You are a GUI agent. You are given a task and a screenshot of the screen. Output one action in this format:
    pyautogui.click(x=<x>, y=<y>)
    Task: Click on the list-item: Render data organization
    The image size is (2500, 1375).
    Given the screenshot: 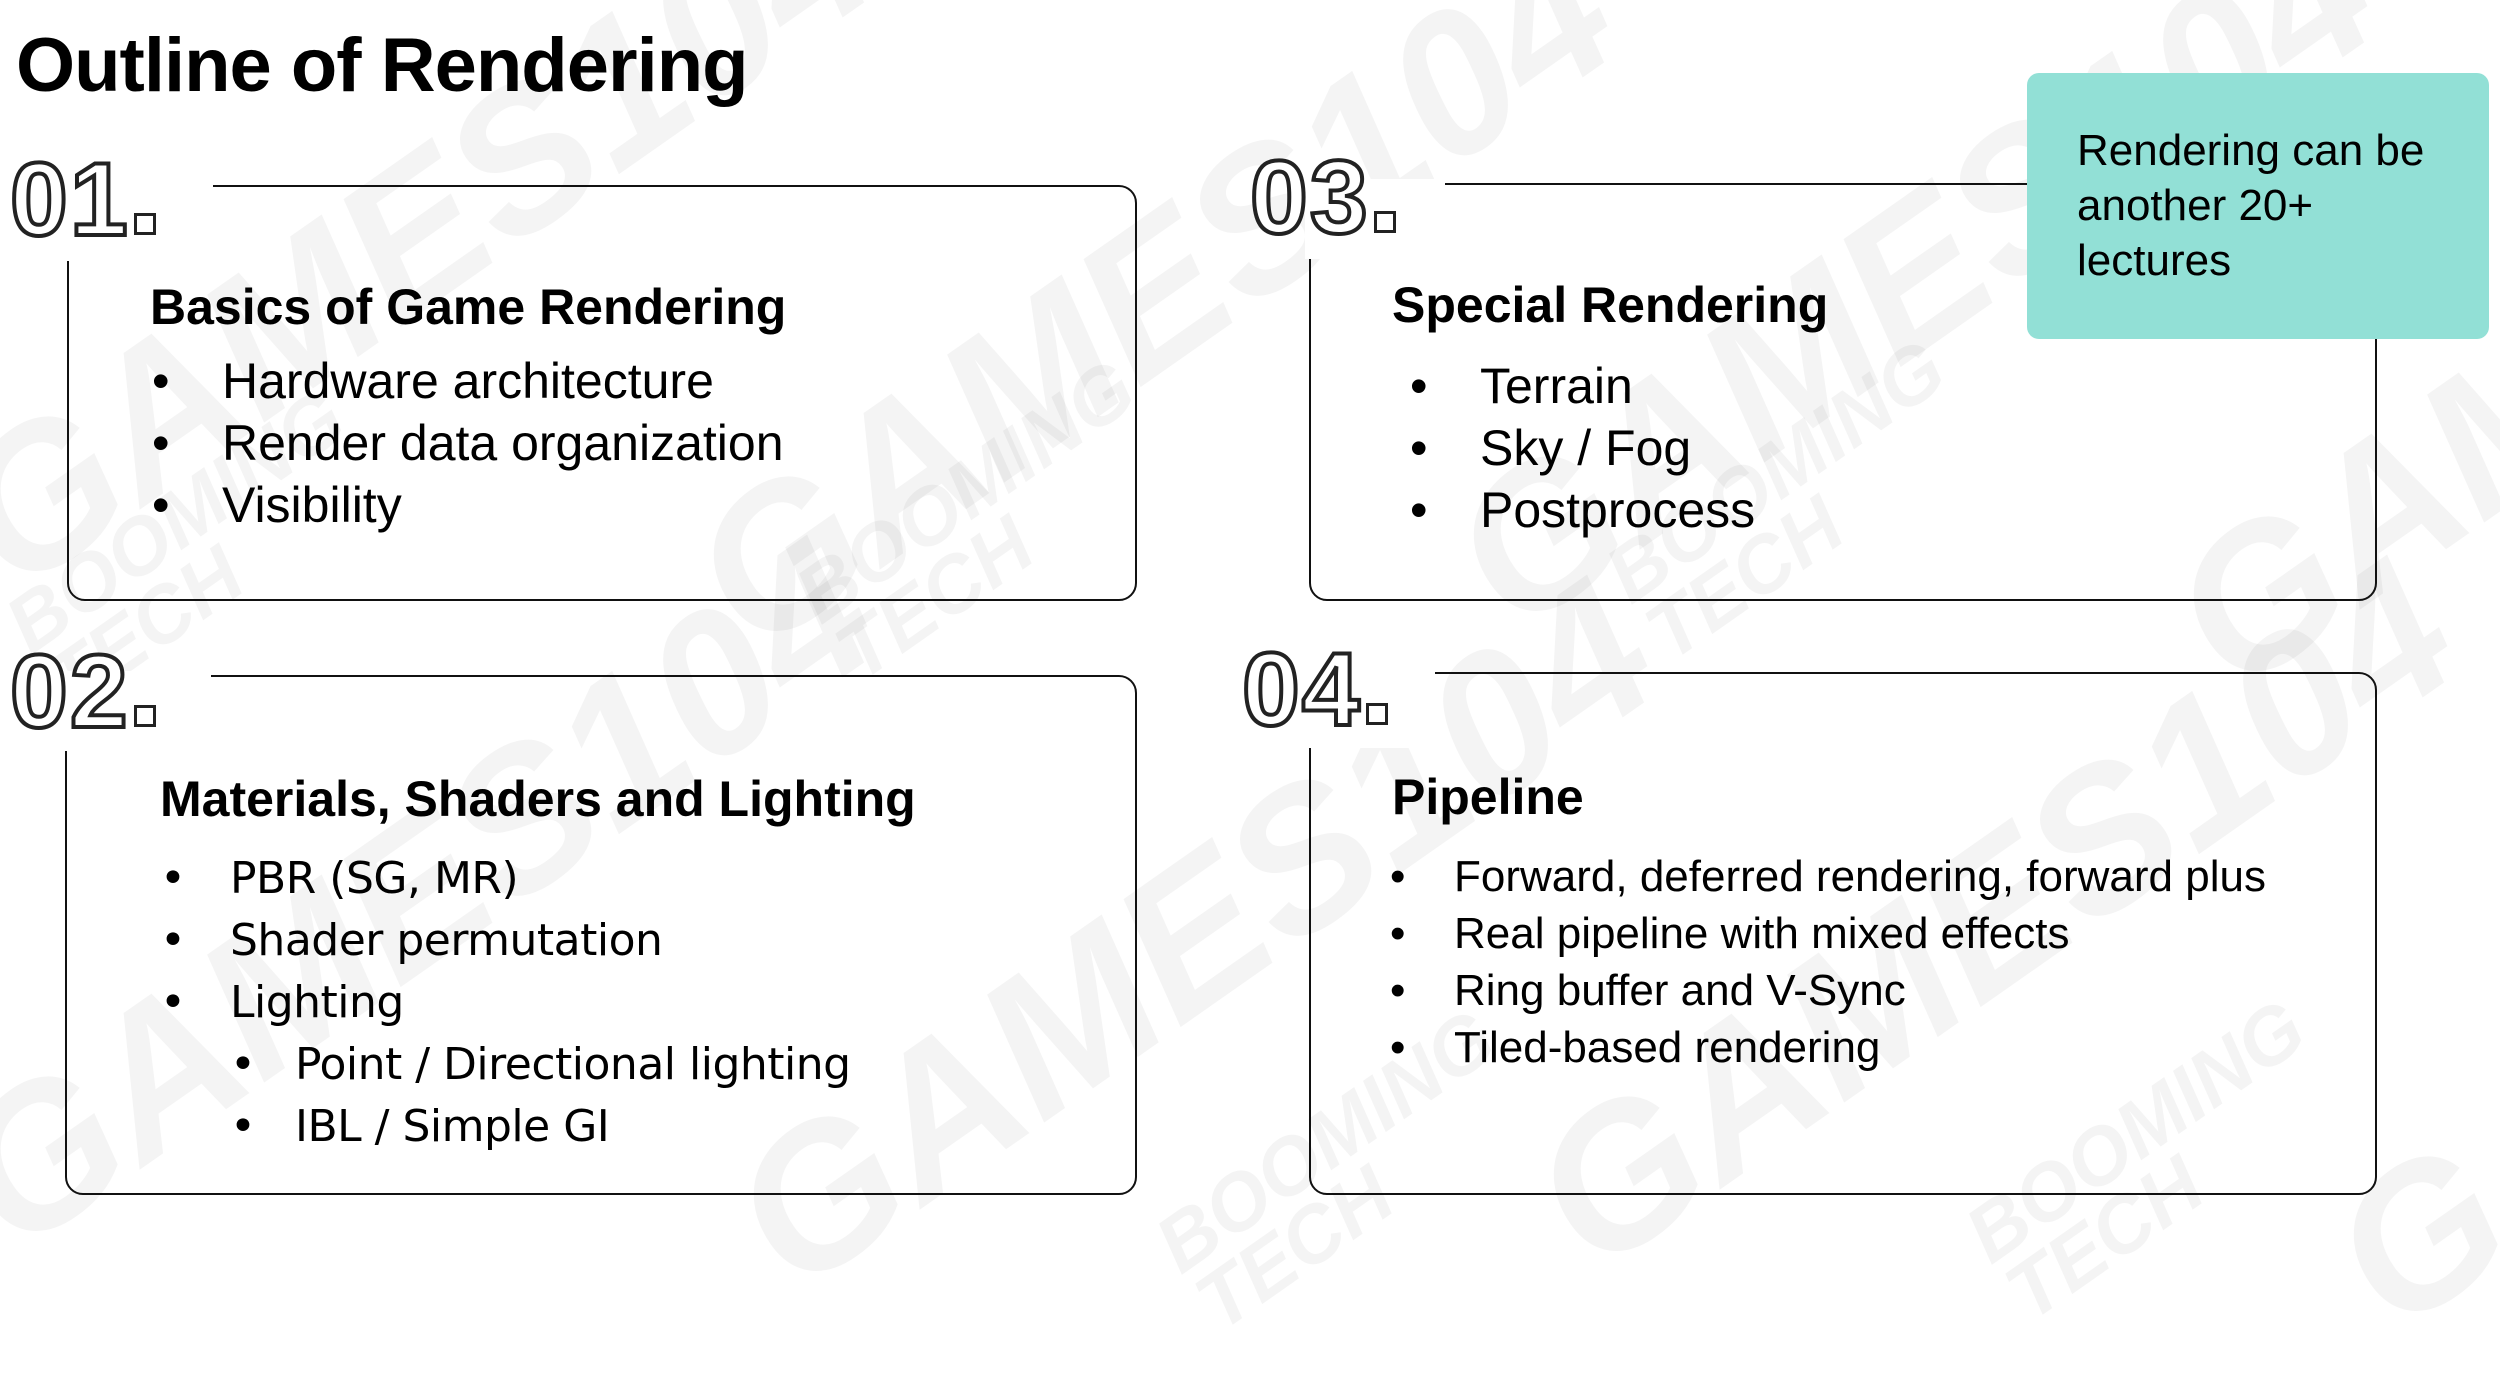 What is the action you would take?
    pyautogui.click(x=468, y=443)
    